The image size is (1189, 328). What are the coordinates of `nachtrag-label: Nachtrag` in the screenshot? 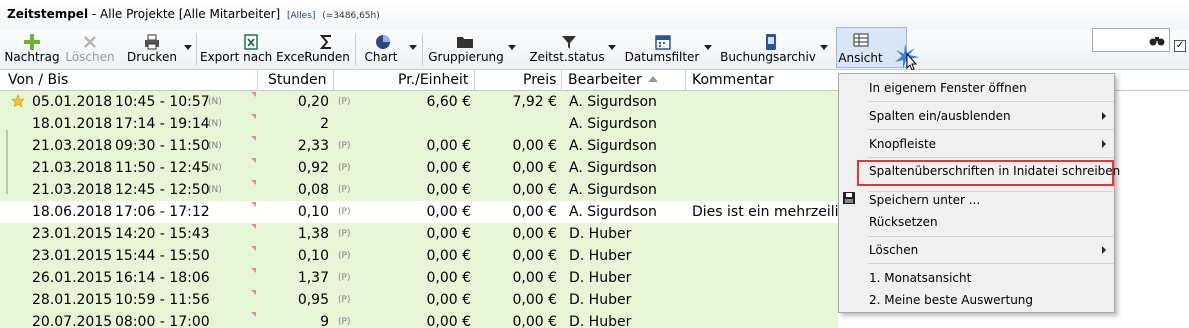 It's located at (32, 57).